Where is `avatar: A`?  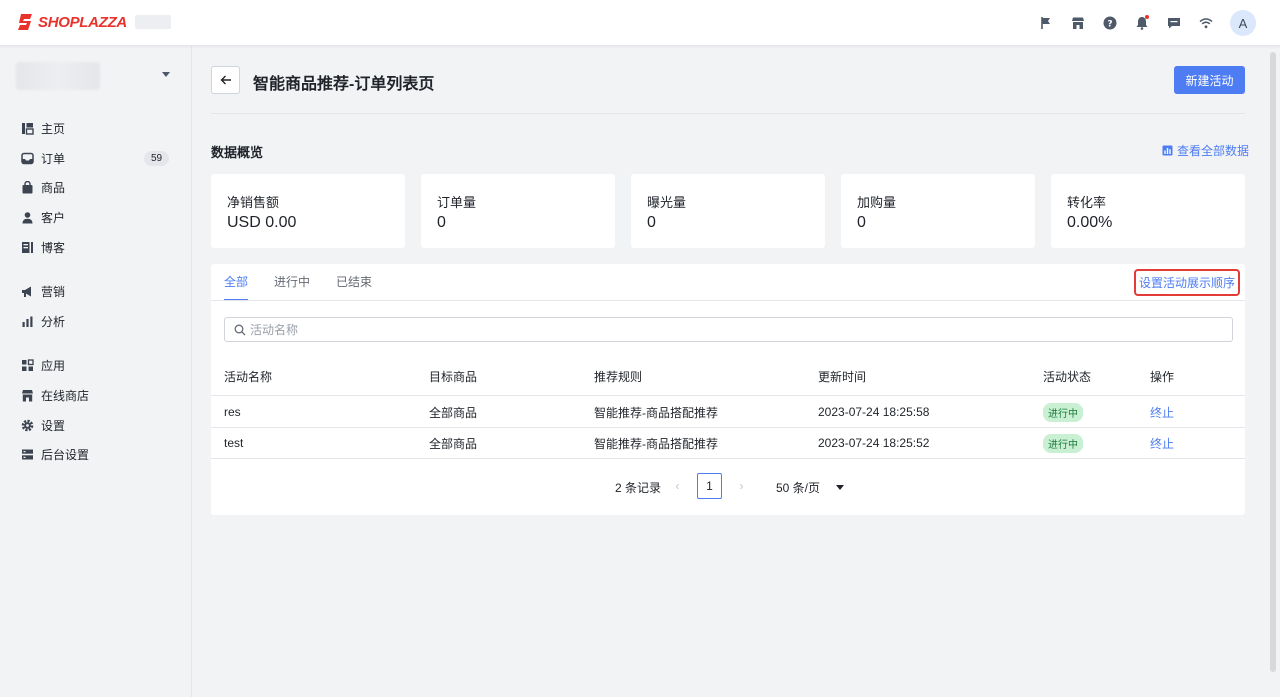 avatar: A is located at coordinates (1243, 23).